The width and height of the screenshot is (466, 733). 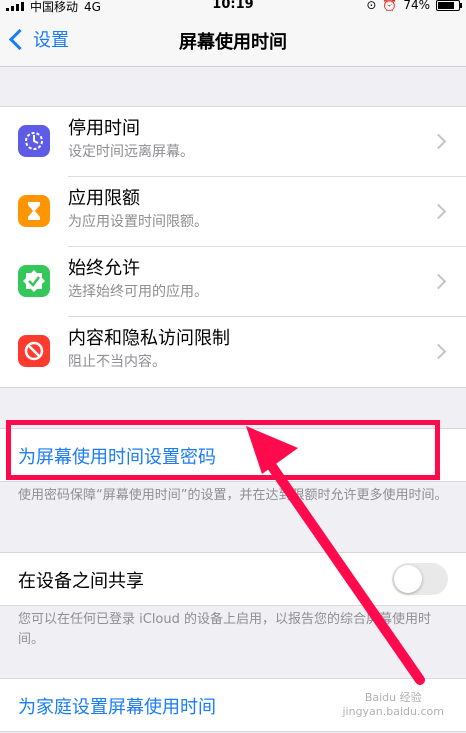 I want to click on watermark: Baidu 经验 jingyan.baidu.com, so click(x=393, y=704).